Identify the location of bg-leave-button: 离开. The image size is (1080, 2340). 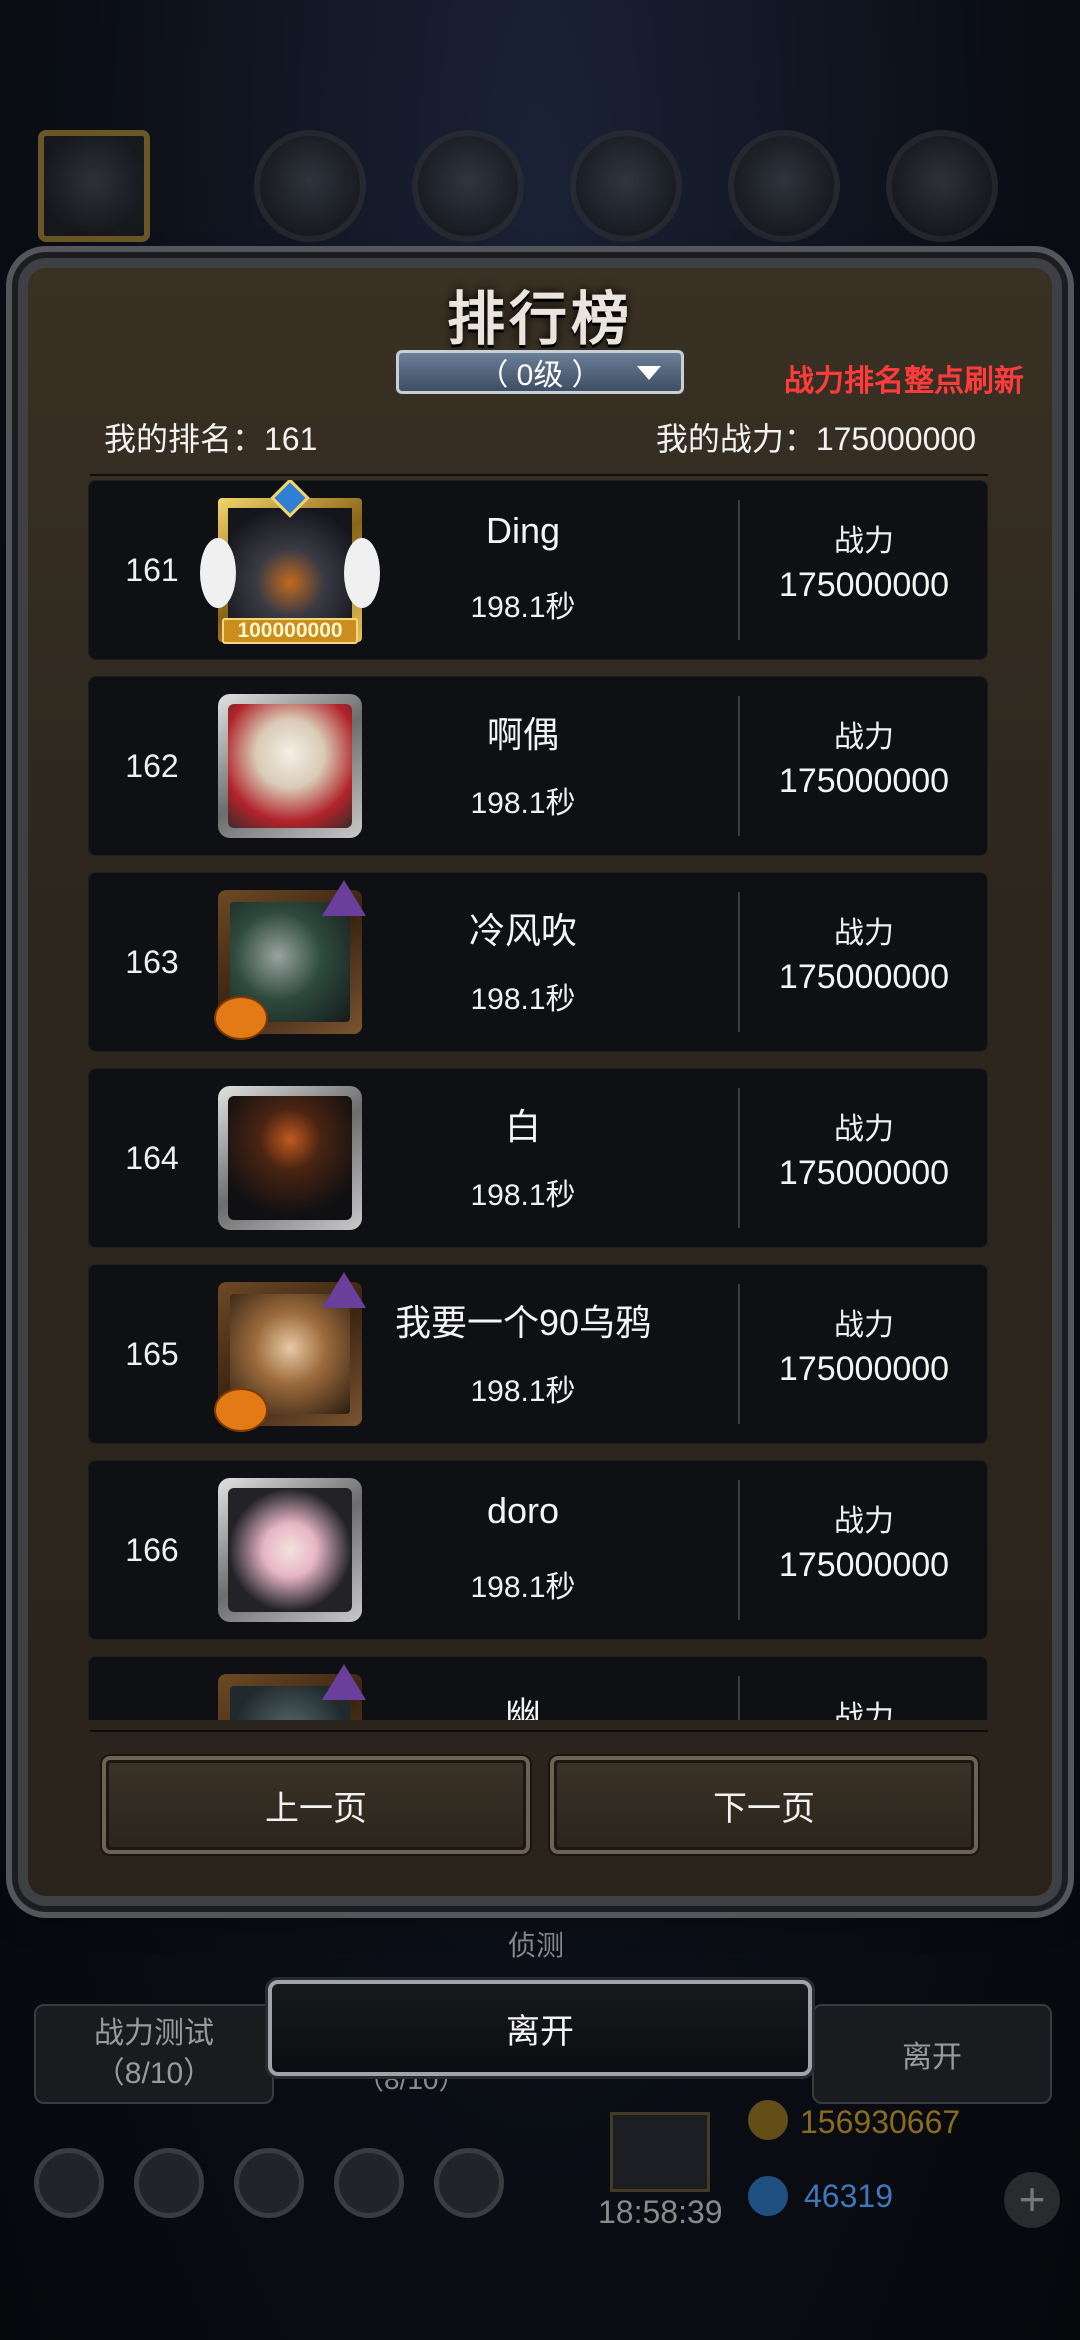
(932, 2054).